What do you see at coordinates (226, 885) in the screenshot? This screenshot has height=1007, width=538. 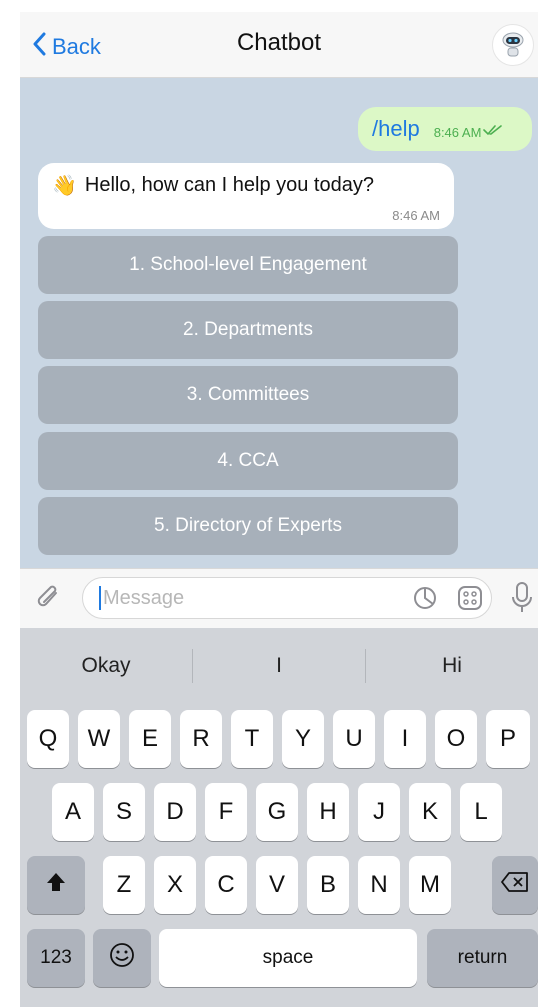 I see `key-c: C` at bounding box center [226, 885].